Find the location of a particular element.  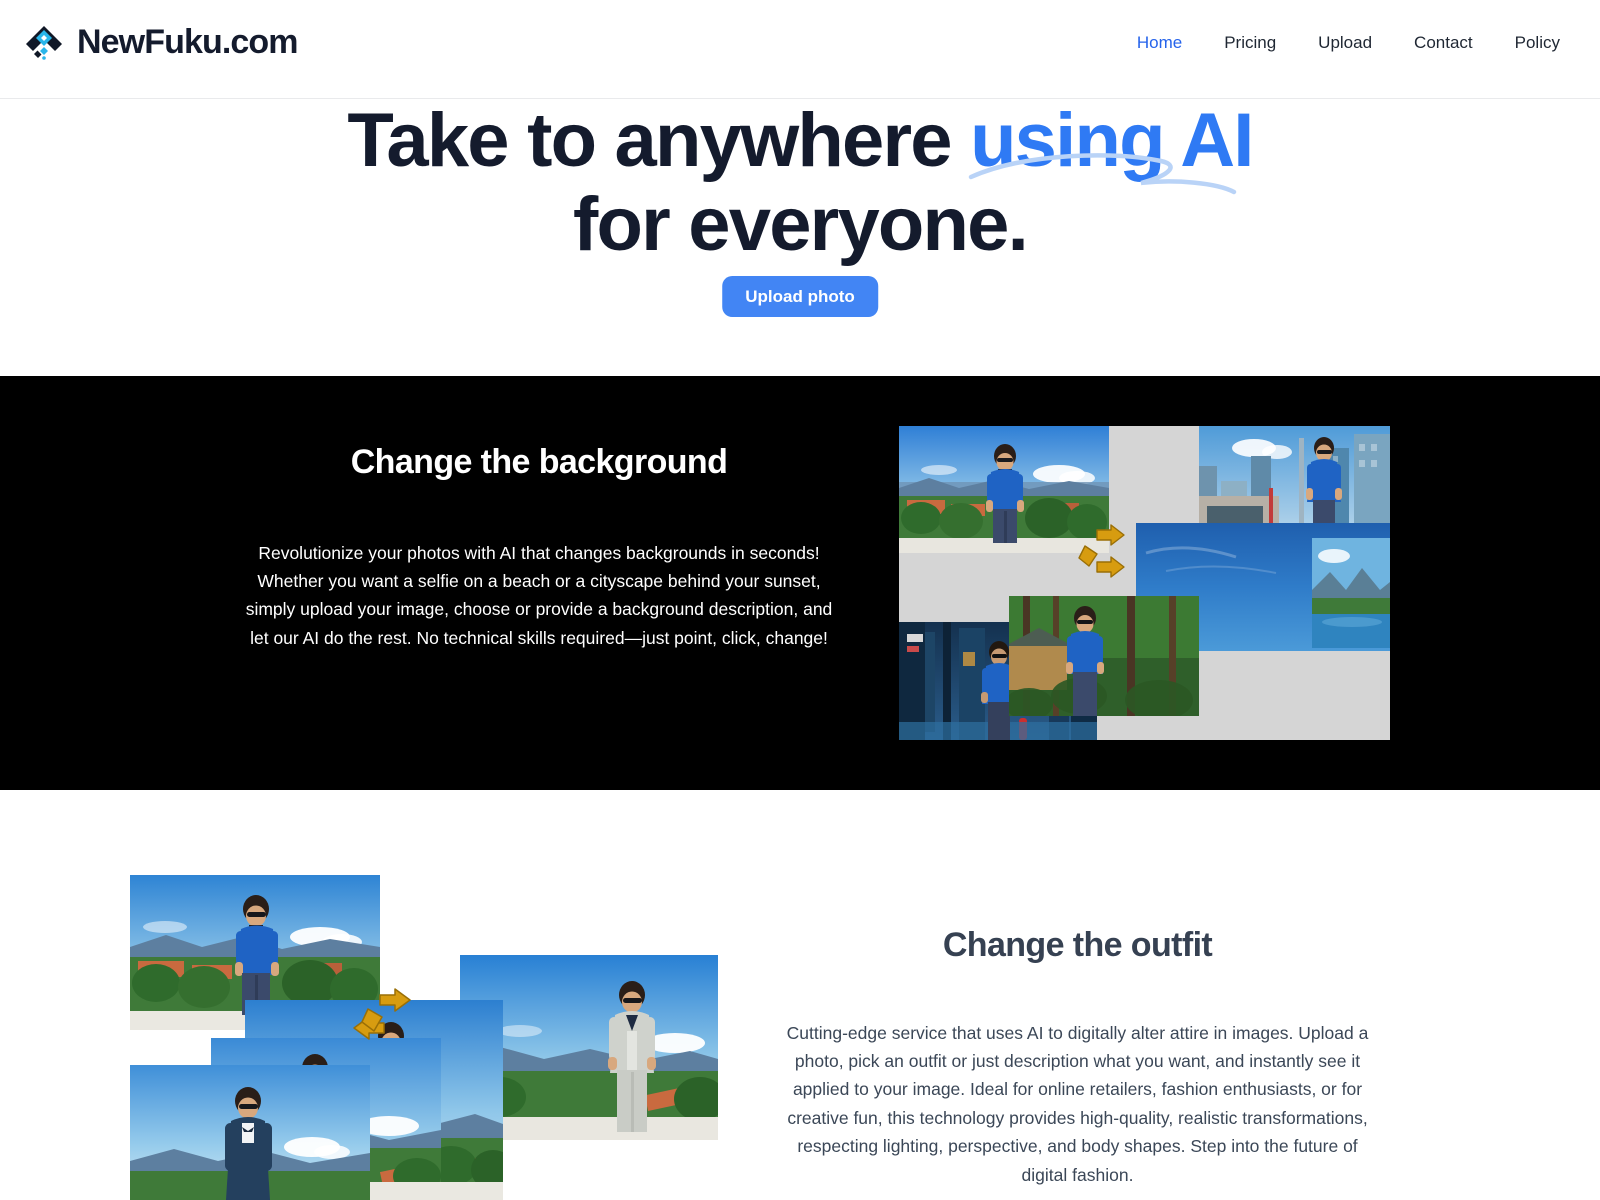

upload-photo-button: Upload photo is located at coordinates (800, 296).